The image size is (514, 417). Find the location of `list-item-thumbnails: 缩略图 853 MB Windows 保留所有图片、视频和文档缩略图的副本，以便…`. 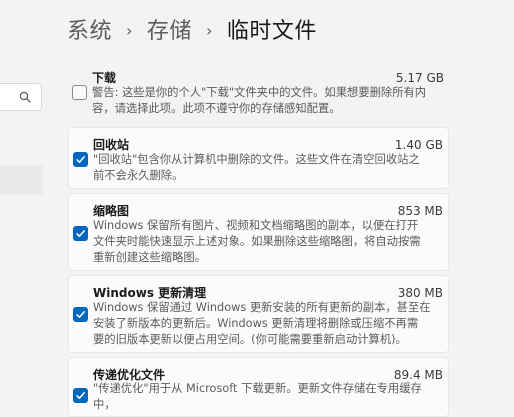

list-item-thumbnails: 缩略图 853 MB Windows 保留所有图片、视频和文档缩略图的副本，以便… is located at coordinates (258, 232).